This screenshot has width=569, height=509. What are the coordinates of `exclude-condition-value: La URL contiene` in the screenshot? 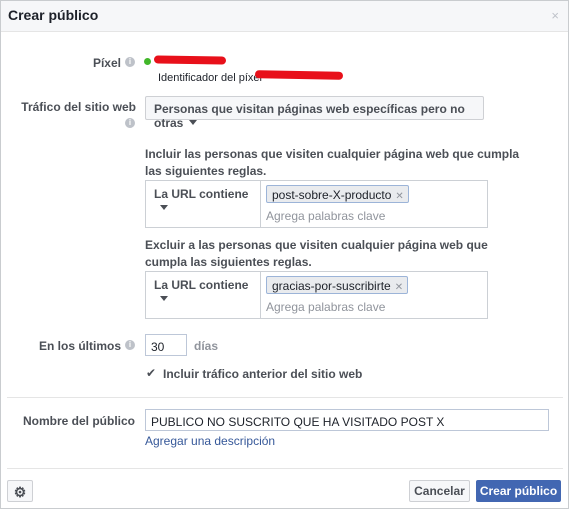 It's located at (201, 285).